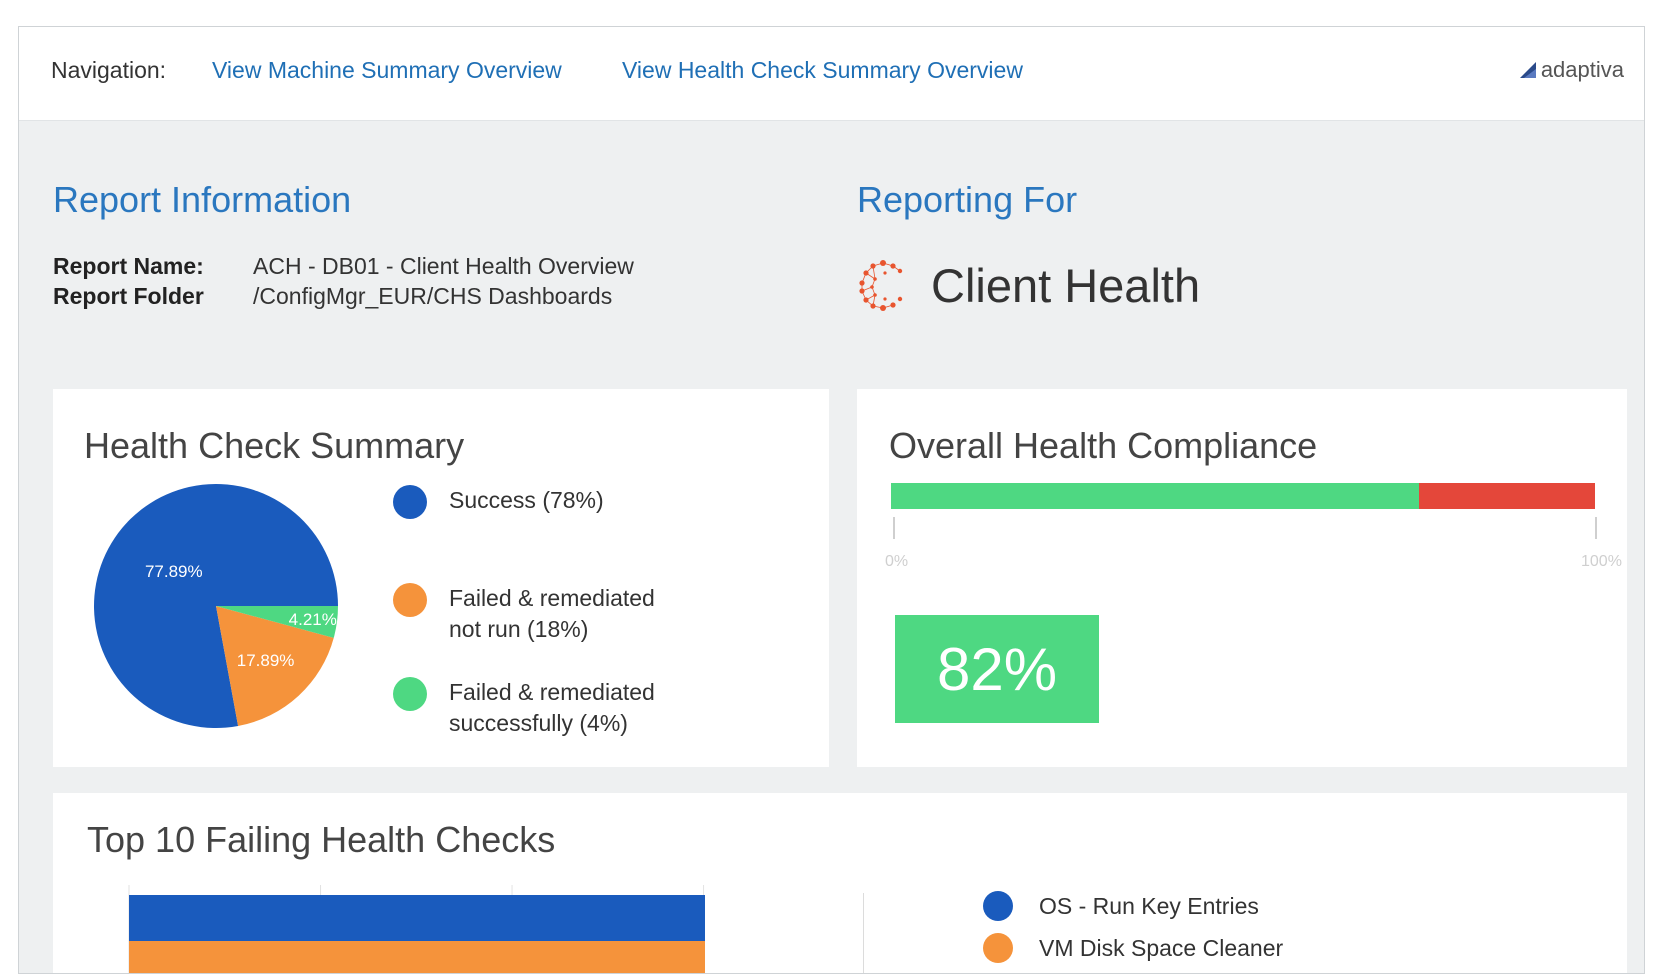 The height and width of the screenshot is (980, 1663). I want to click on compliance-percentage-badge: 82%, so click(997, 669).